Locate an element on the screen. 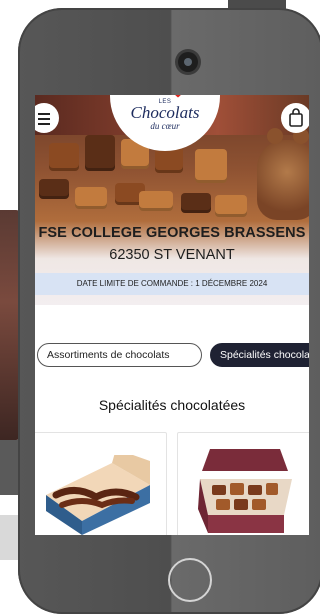  section-title: Spécialités chocolatées is located at coordinates (172, 405).